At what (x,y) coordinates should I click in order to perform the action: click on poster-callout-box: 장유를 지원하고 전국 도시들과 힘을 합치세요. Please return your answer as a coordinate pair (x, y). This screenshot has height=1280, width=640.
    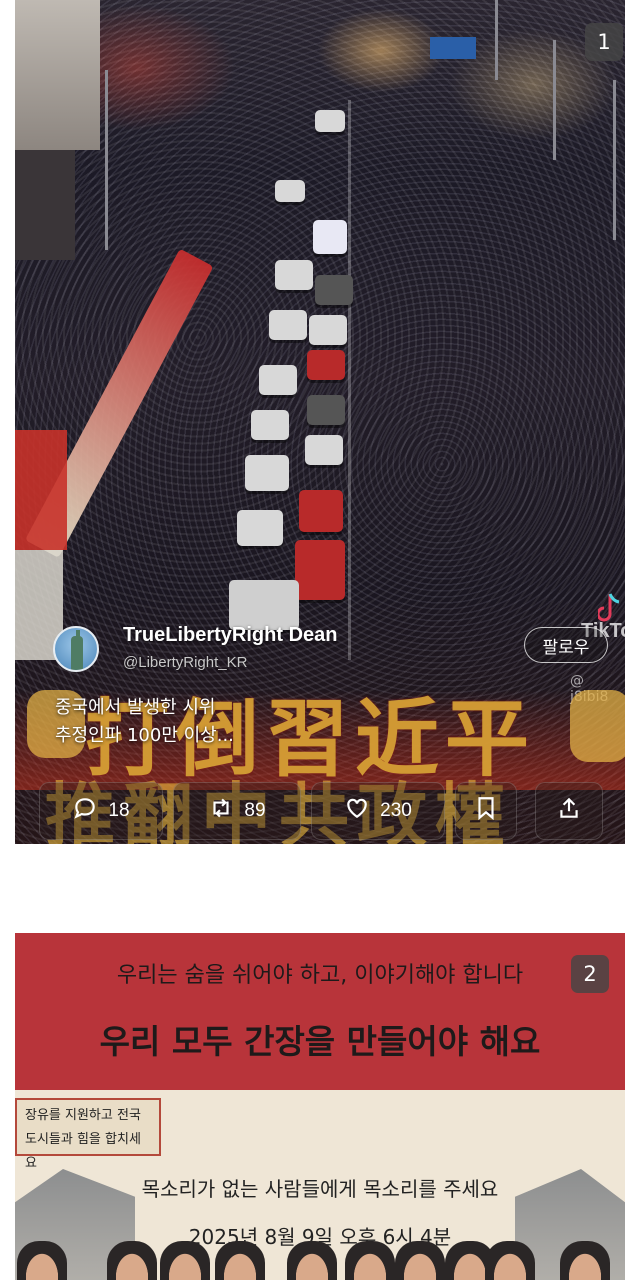
    Looking at the image, I should click on (88, 1134).